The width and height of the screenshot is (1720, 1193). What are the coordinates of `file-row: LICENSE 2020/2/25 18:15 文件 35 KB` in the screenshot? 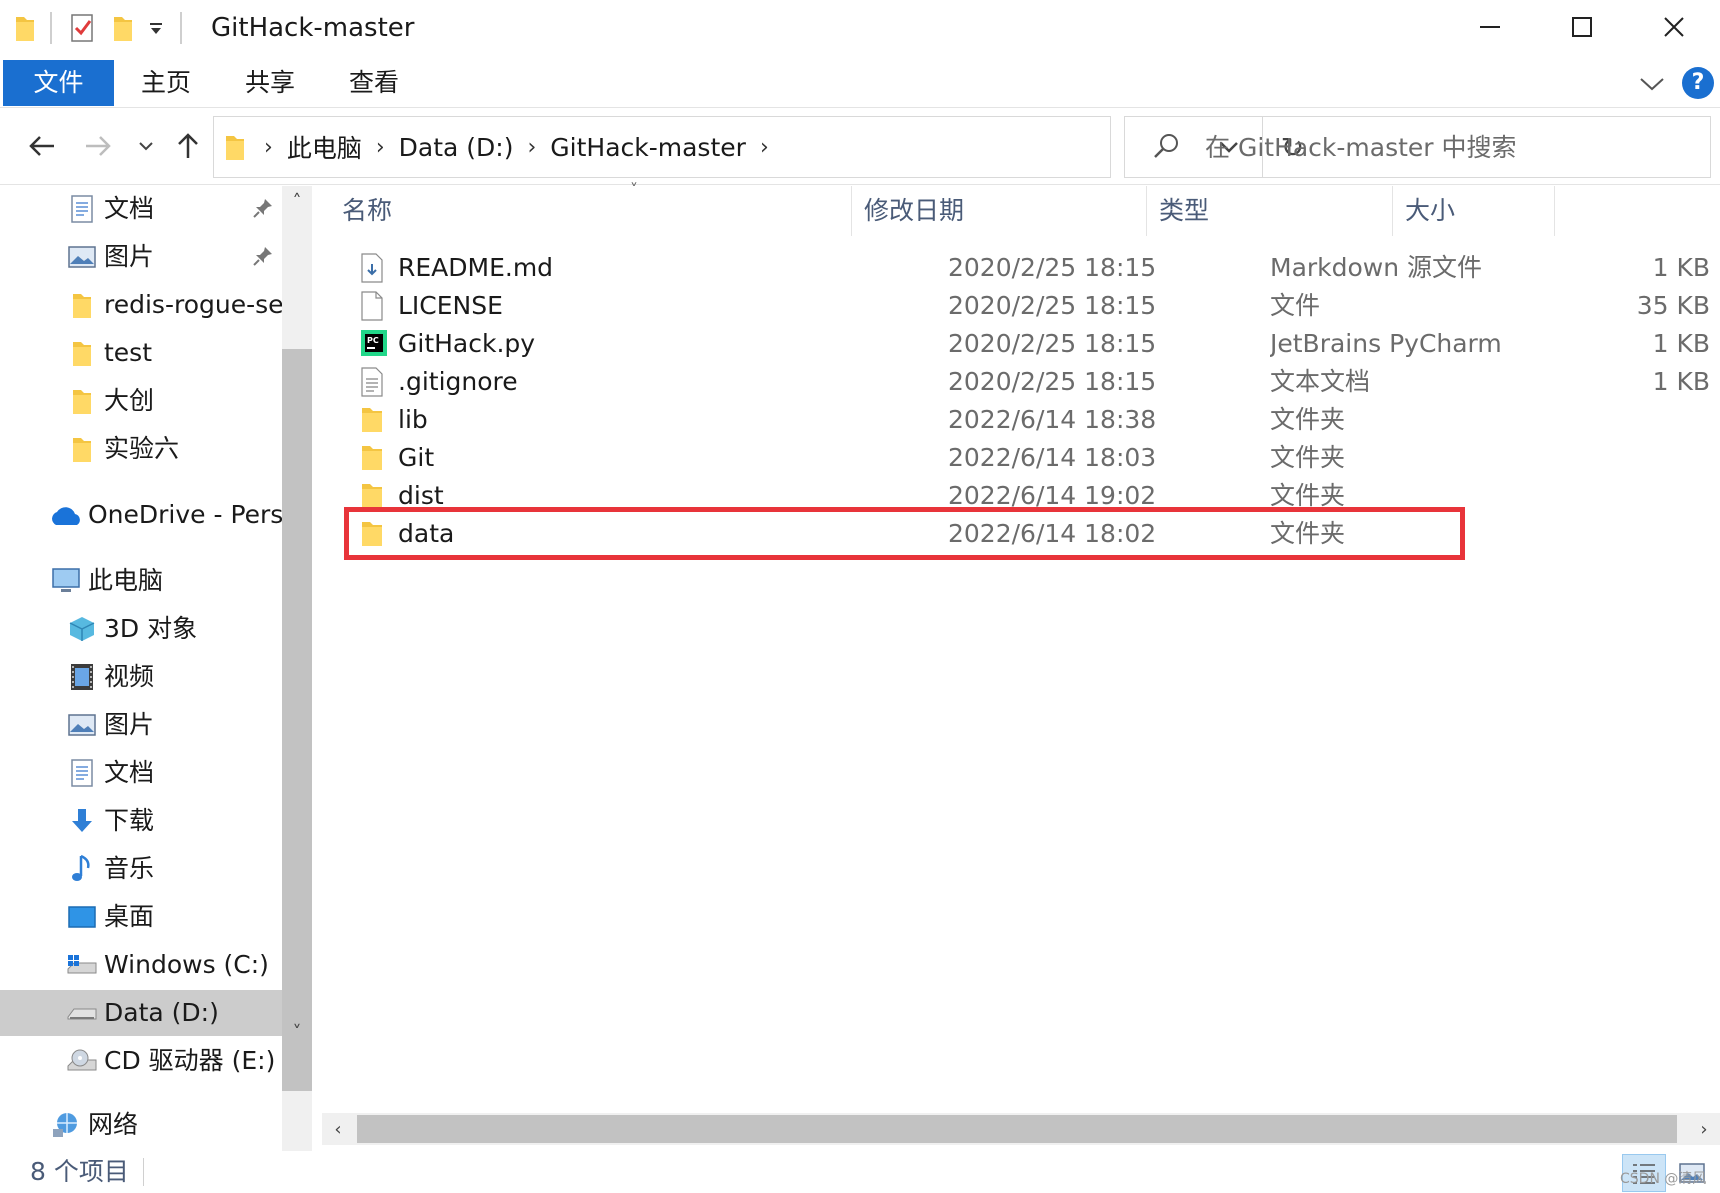 It's located at (1019, 306).